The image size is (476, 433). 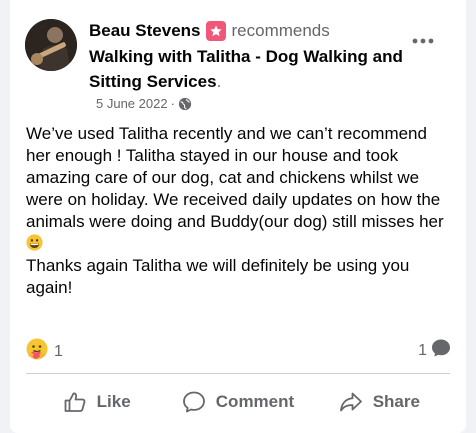 I want to click on like-button: Like, so click(x=96, y=402).